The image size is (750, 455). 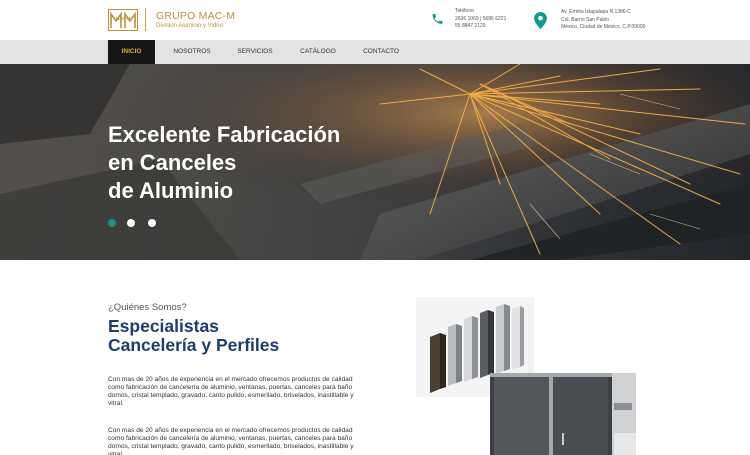 What do you see at coordinates (480, 27) in the screenshot?
I see `phone-number-2: 55 8847 2129` at bounding box center [480, 27].